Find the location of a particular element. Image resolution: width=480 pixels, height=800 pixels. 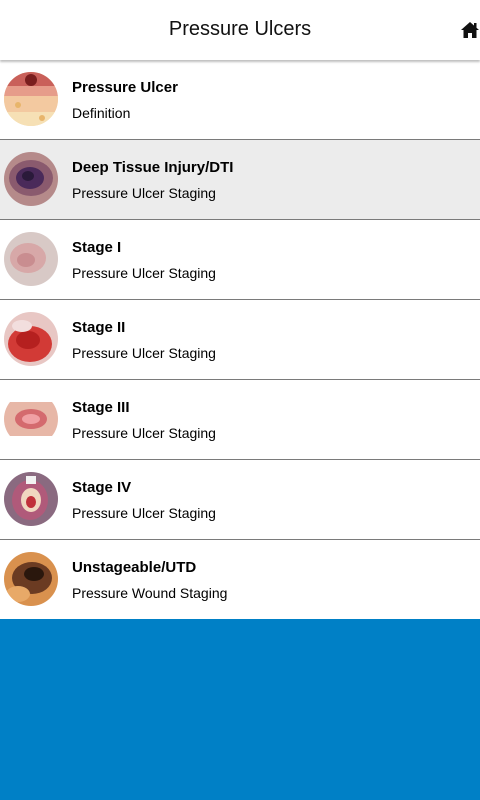

list-item-stage-4: Stage IV Pressure Ulcer Staging is located at coordinates (240, 500).